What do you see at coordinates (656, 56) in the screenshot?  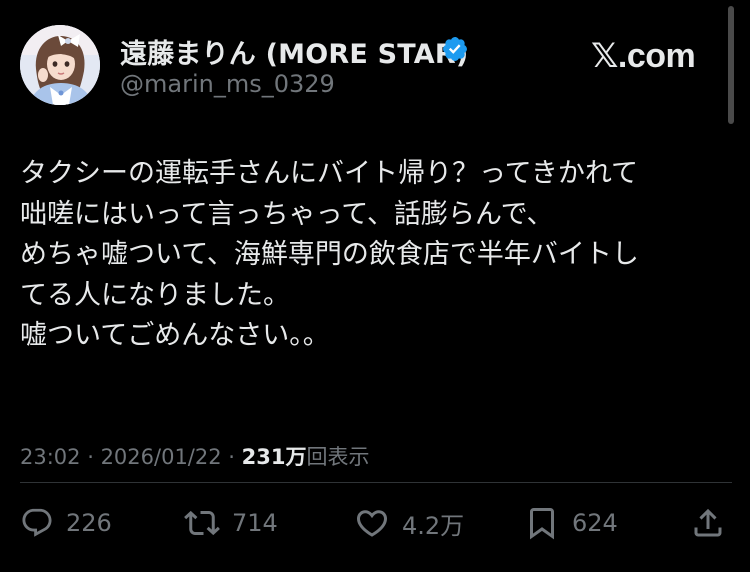 I see `x-logo-domain: .com` at bounding box center [656, 56].